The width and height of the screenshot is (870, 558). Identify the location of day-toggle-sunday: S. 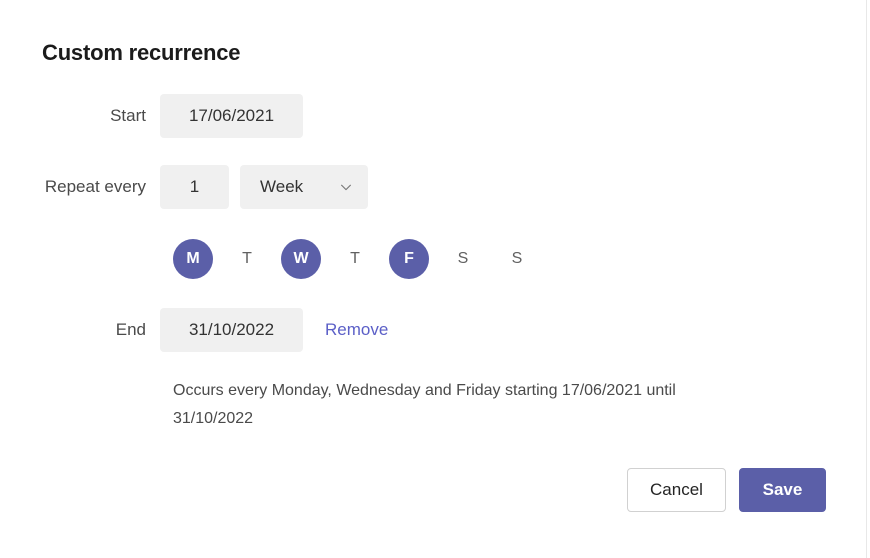
(517, 259).